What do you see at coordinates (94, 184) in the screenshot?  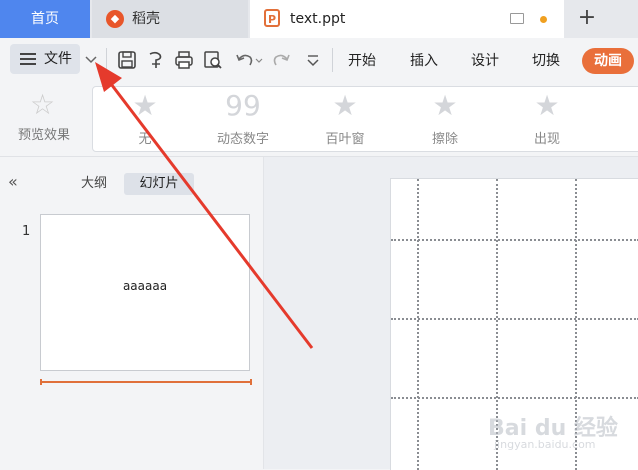 I see `tab-outline: 大纲` at bounding box center [94, 184].